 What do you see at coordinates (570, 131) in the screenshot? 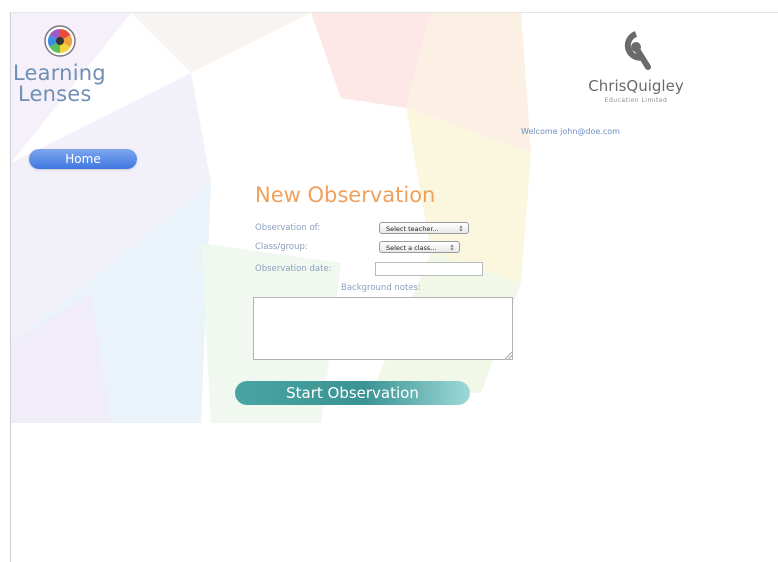
I see `welcome-message: Welcome john@doe.com` at bounding box center [570, 131].